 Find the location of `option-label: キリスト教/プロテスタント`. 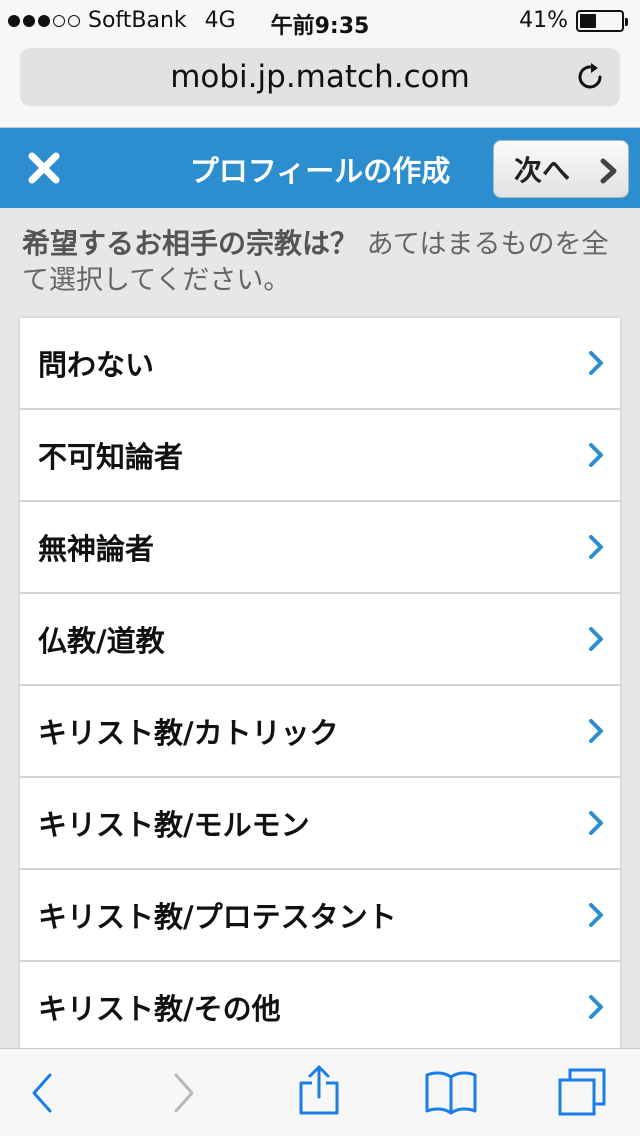

option-label: キリスト教/プロテスタント is located at coordinates (217, 917).